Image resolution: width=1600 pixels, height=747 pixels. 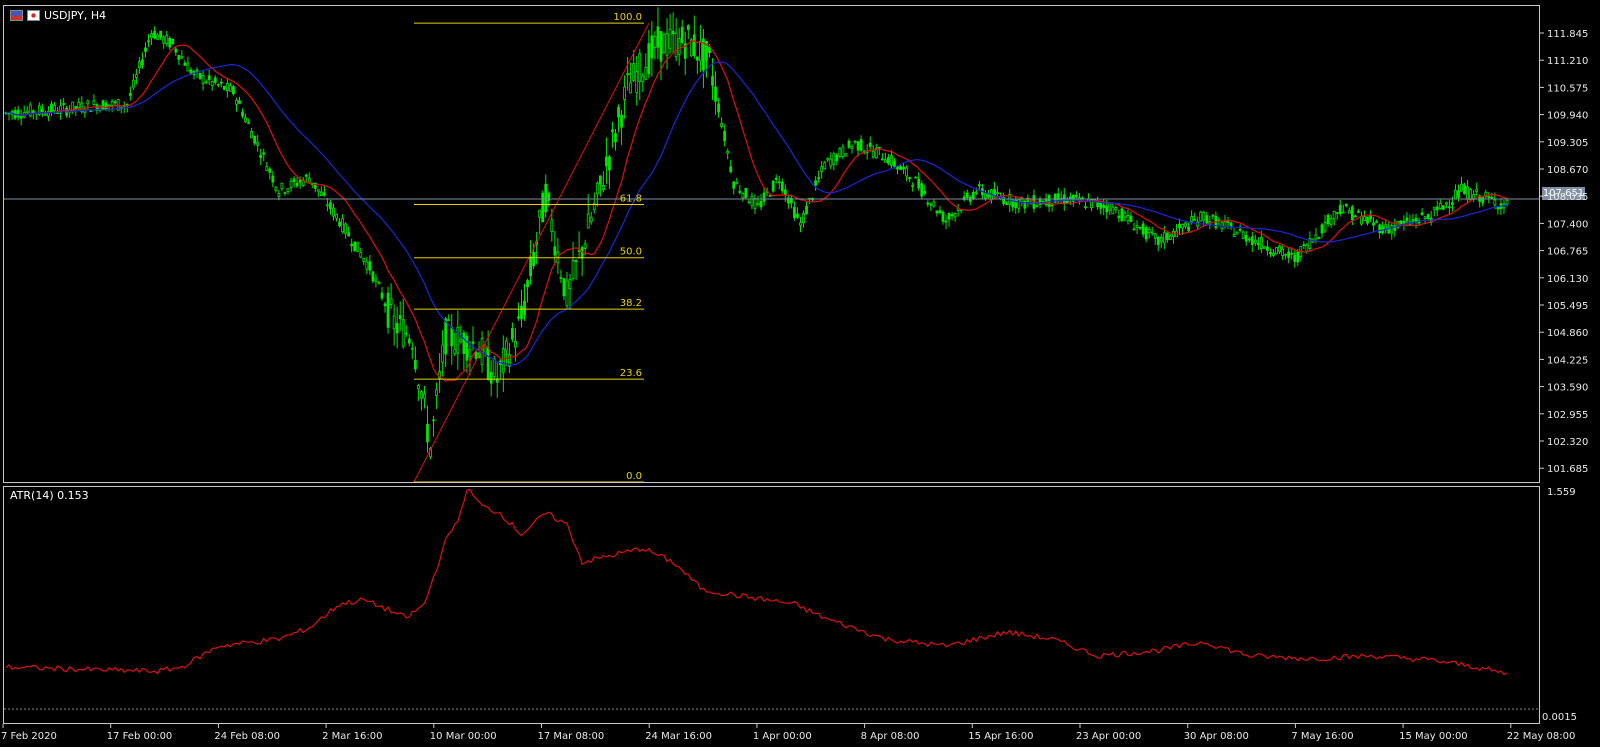 I want to click on time-axis-label: 7 May 16:00, so click(x=1322, y=736).